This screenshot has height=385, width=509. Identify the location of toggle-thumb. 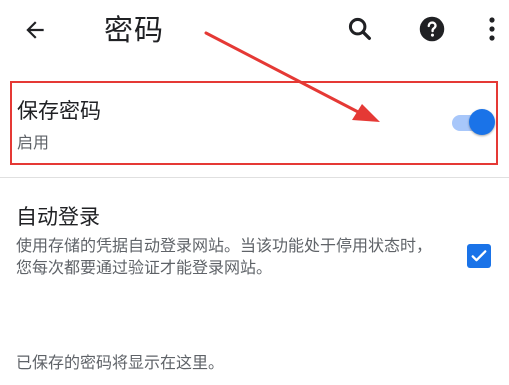
(482, 122).